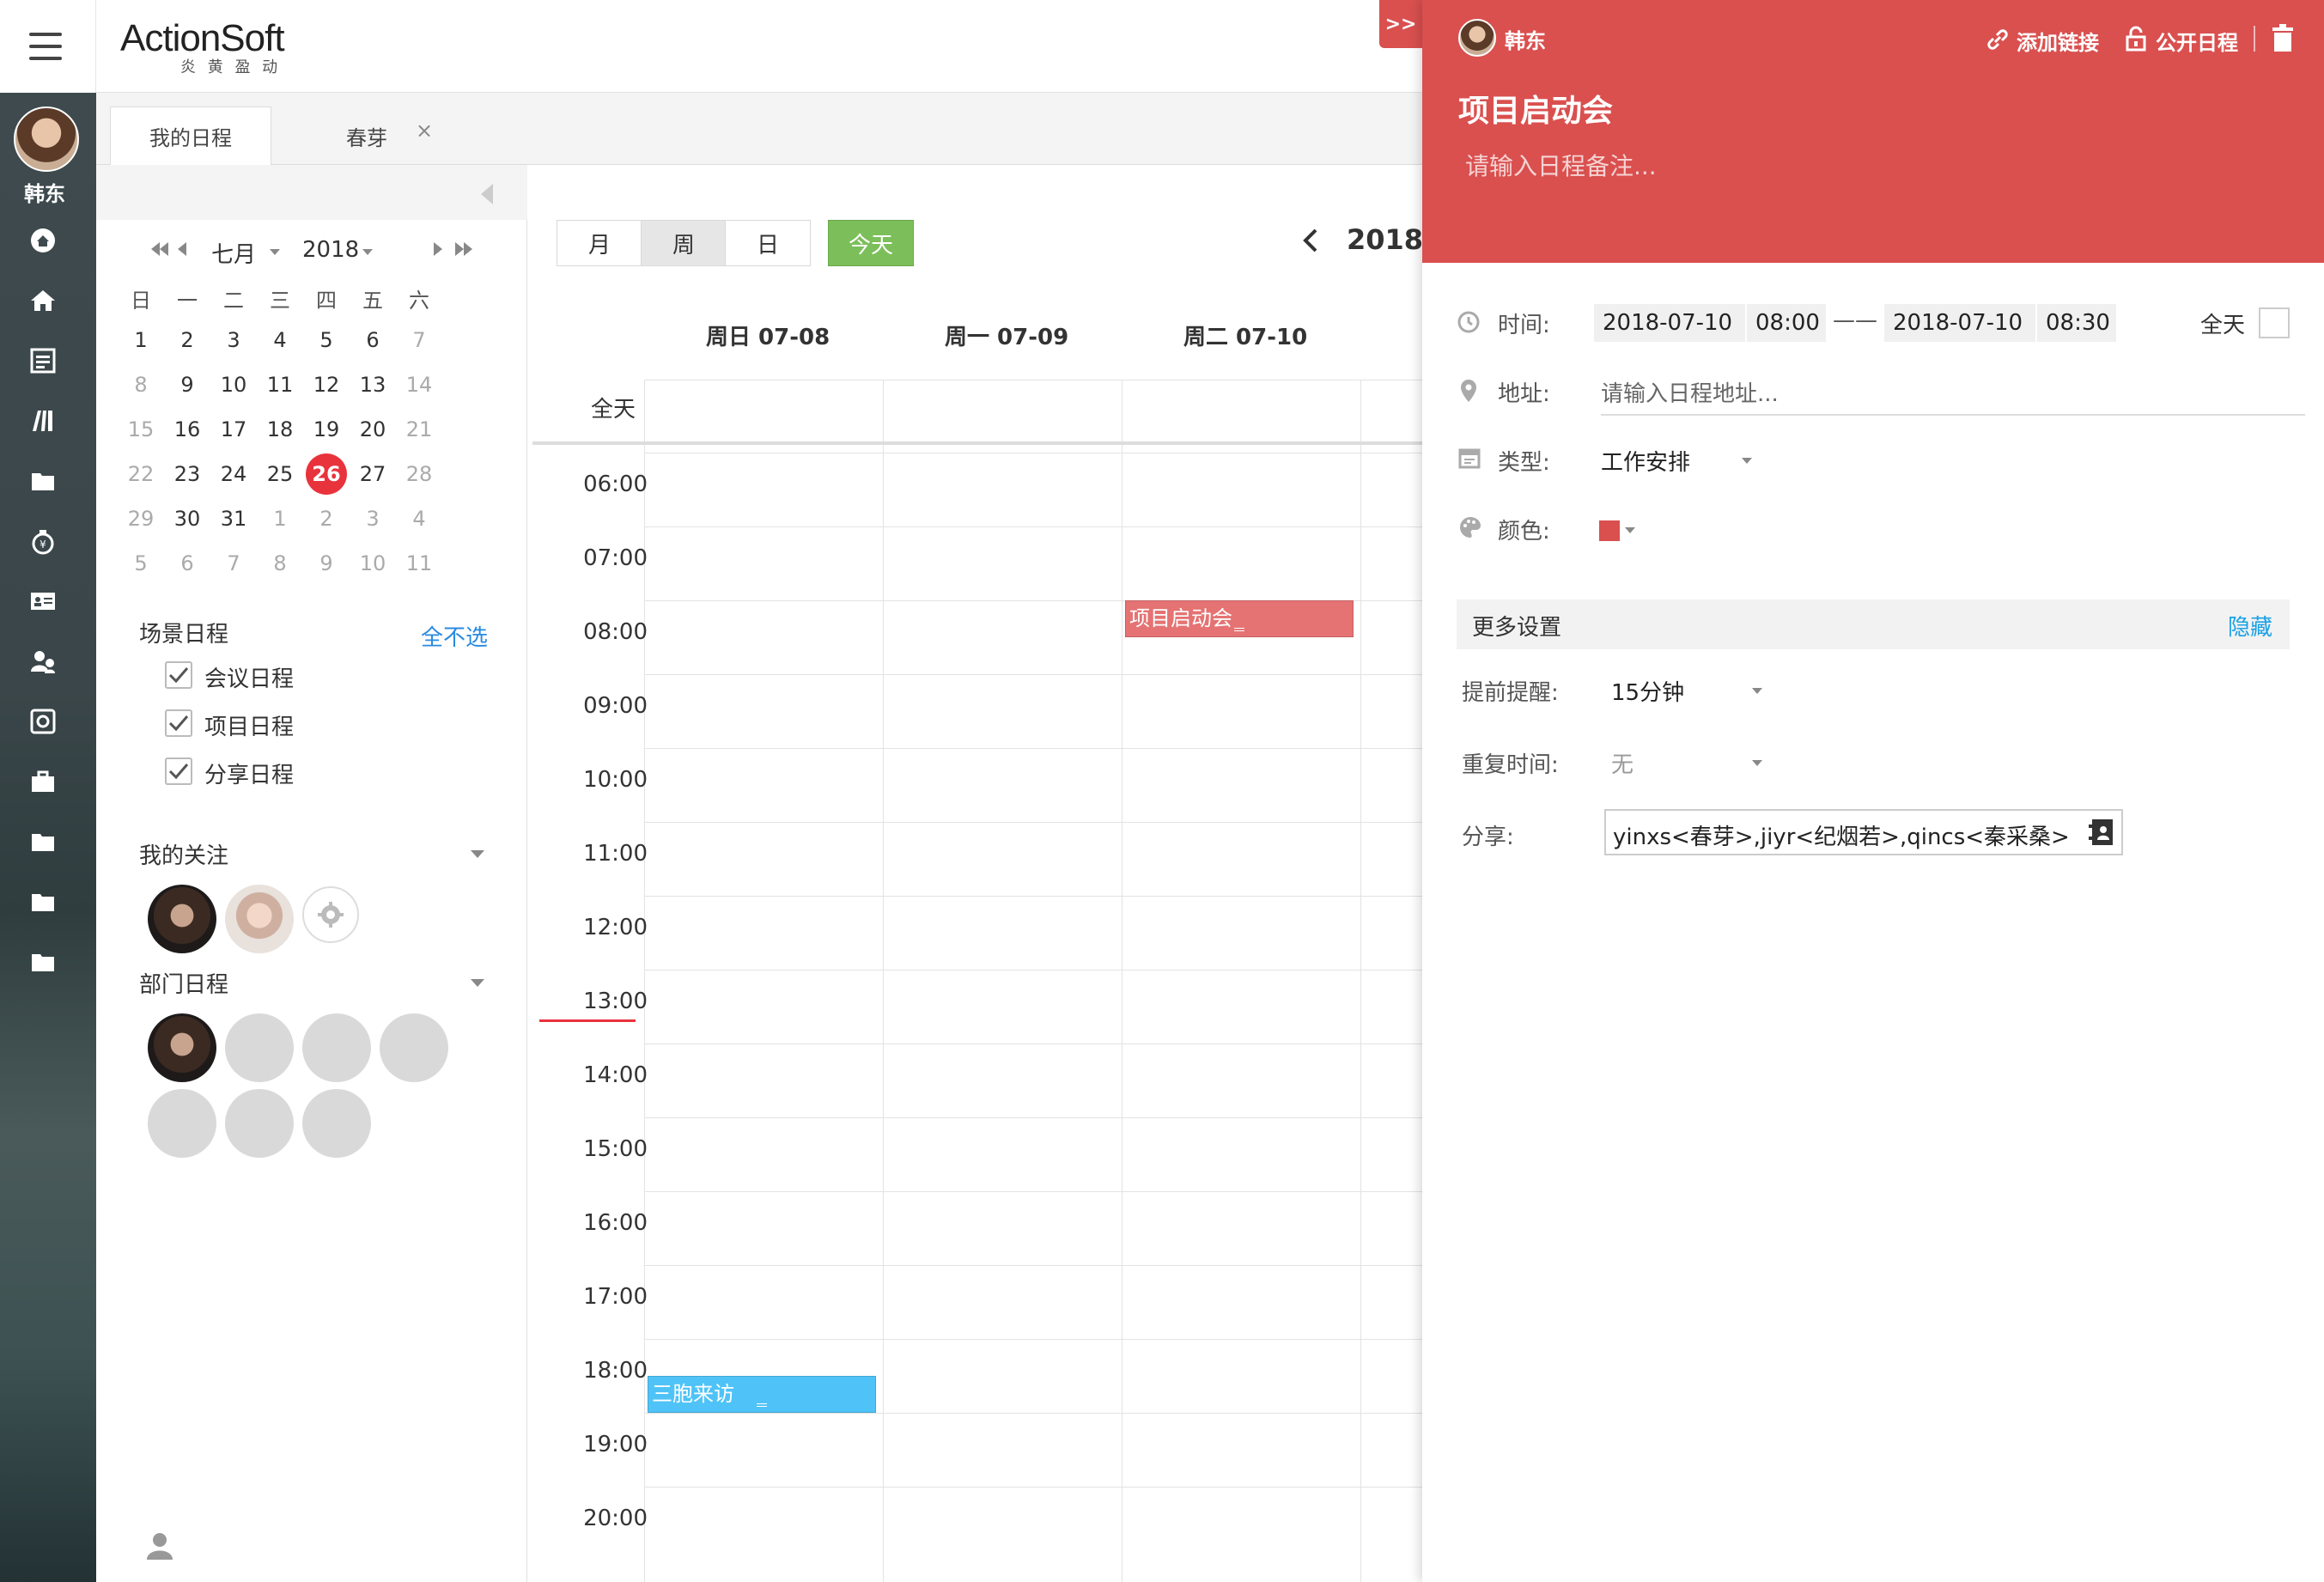 The image size is (2324, 1582). Describe the element at coordinates (368, 252) in the screenshot. I see `year-caret-icon` at that location.